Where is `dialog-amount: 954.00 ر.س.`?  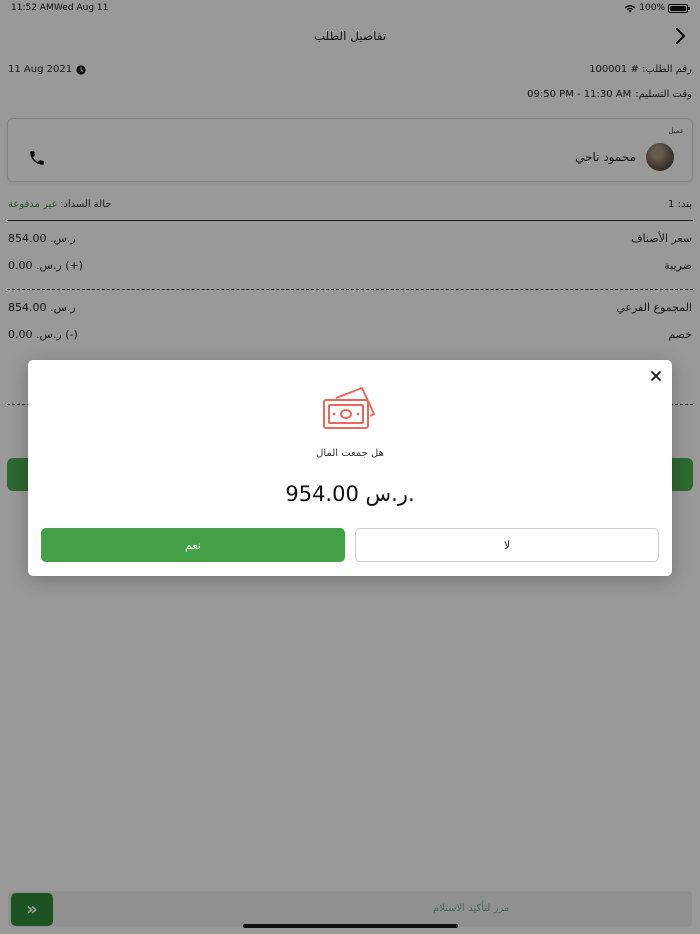 dialog-amount: 954.00 ر.س. is located at coordinates (350, 494).